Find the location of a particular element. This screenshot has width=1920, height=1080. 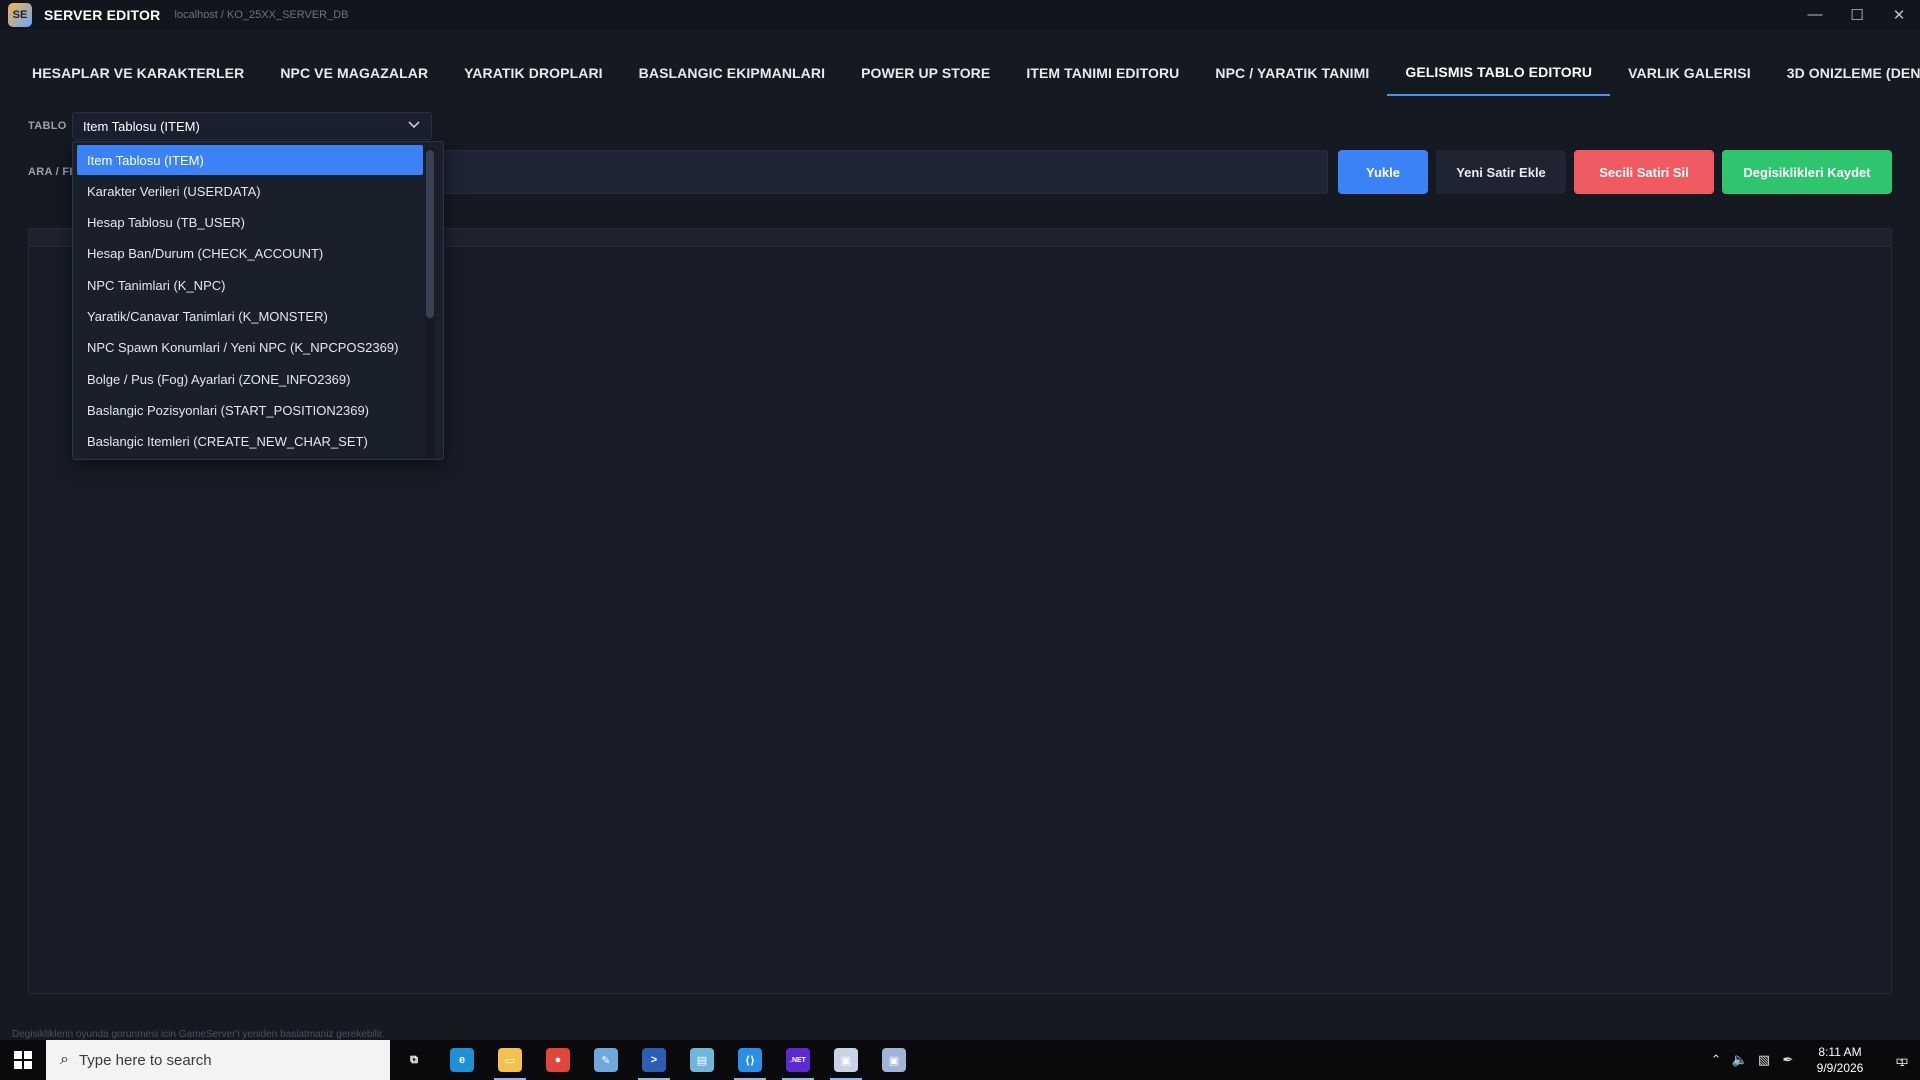

start-button is located at coordinates (23, 1060).